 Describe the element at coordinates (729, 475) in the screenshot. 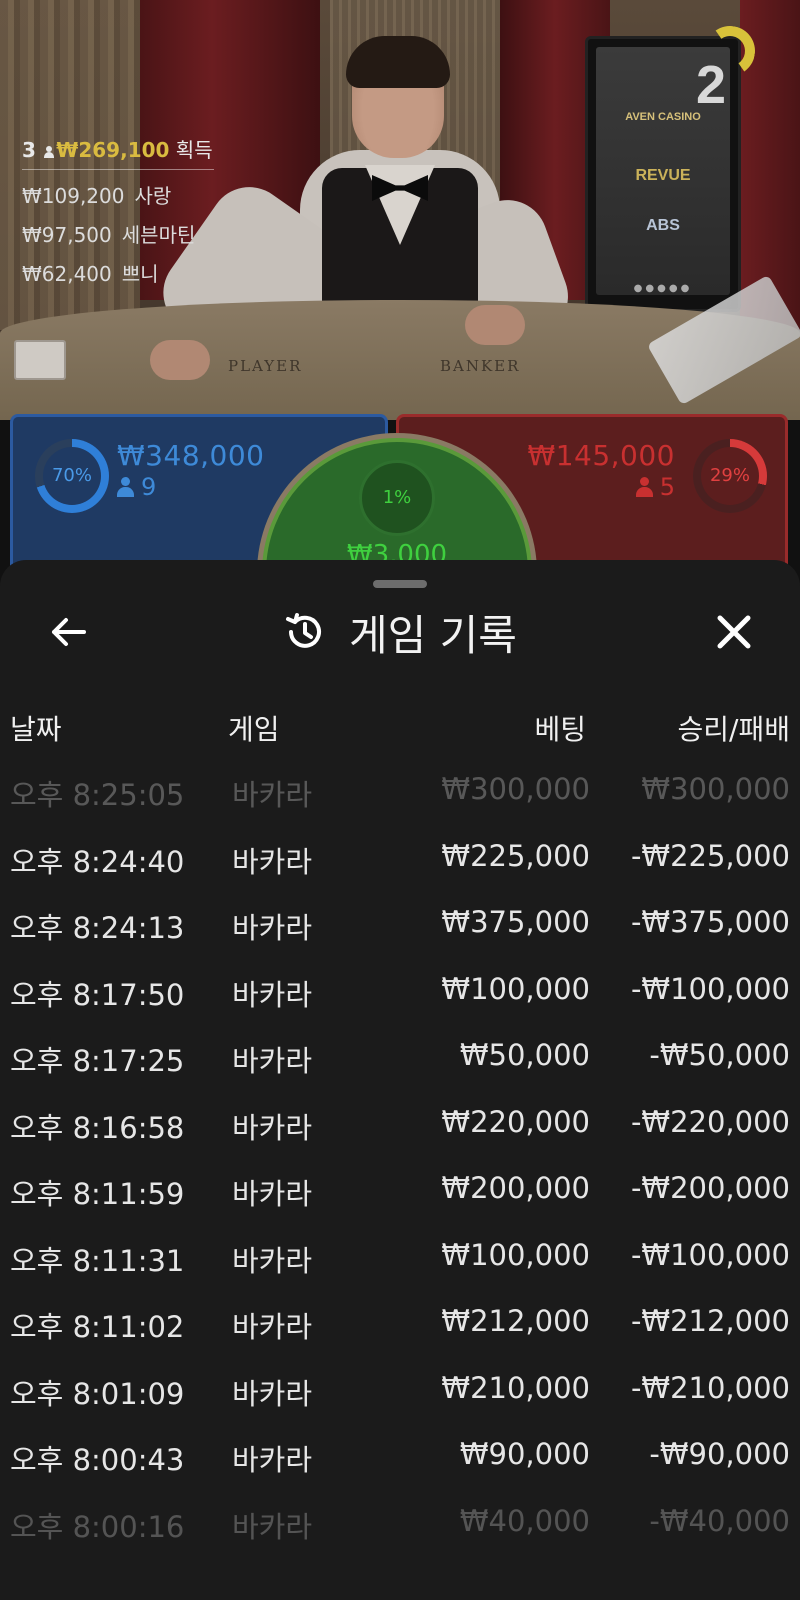

I see `banker-percent: 29%` at that location.